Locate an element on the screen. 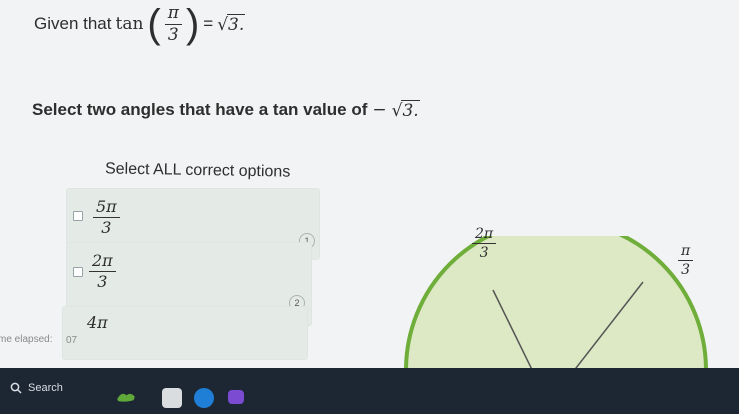  time-elapsed: me elapsed: 07 is located at coordinates (38, 340).